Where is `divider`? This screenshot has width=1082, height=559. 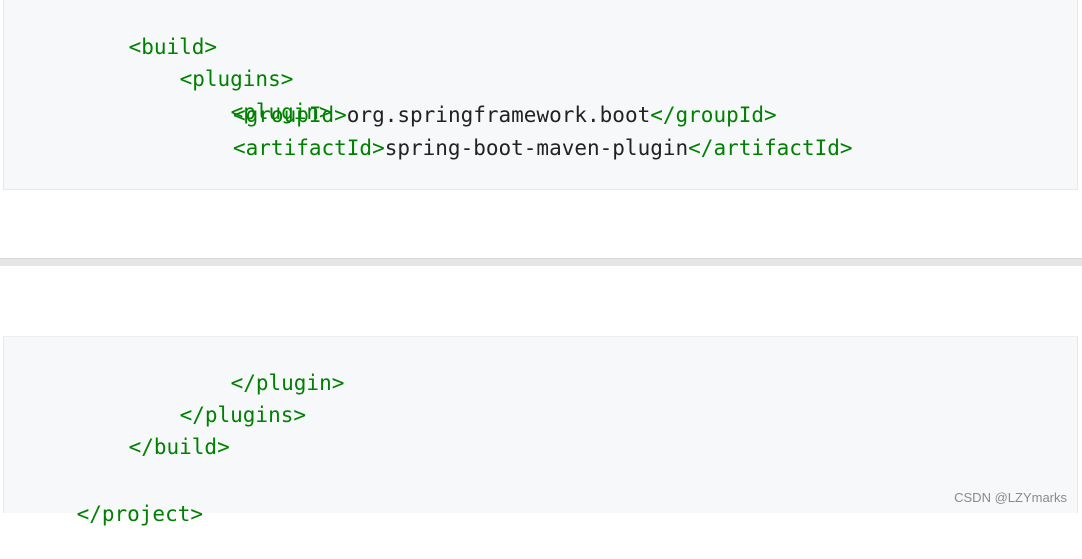
divider is located at coordinates (541, 262).